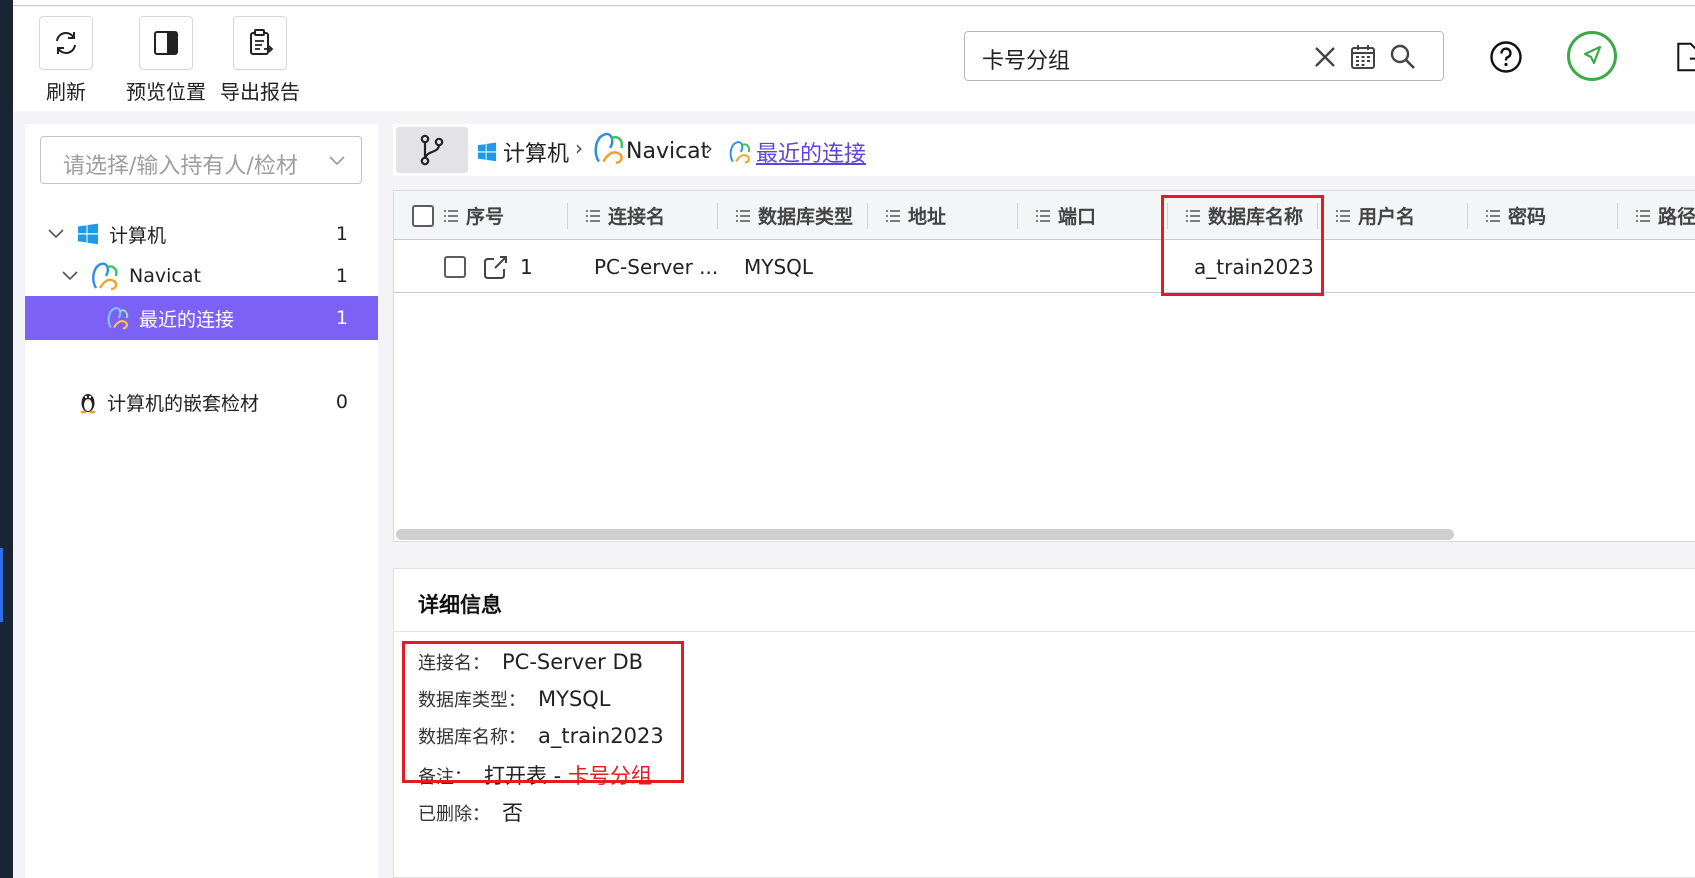  I want to click on detail-key: 连接名：, so click(454, 663).